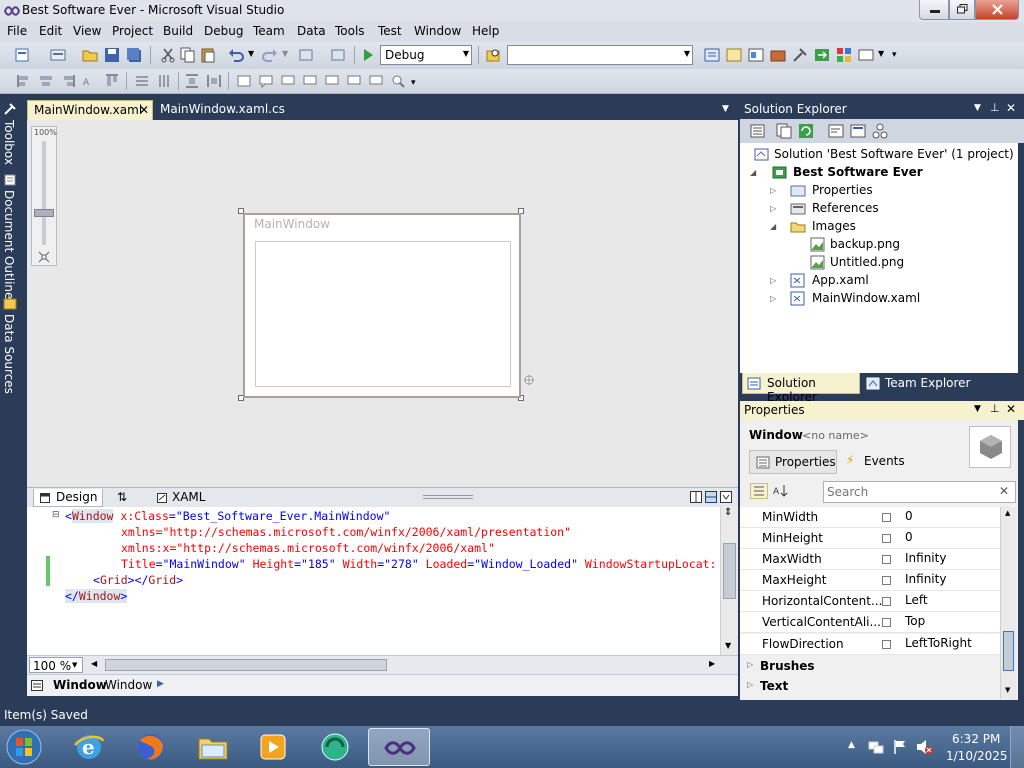 This screenshot has width=1024, height=768. Describe the element at coordinates (213, 747) in the screenshot. I see `taskbar-file-explorer` at that location.